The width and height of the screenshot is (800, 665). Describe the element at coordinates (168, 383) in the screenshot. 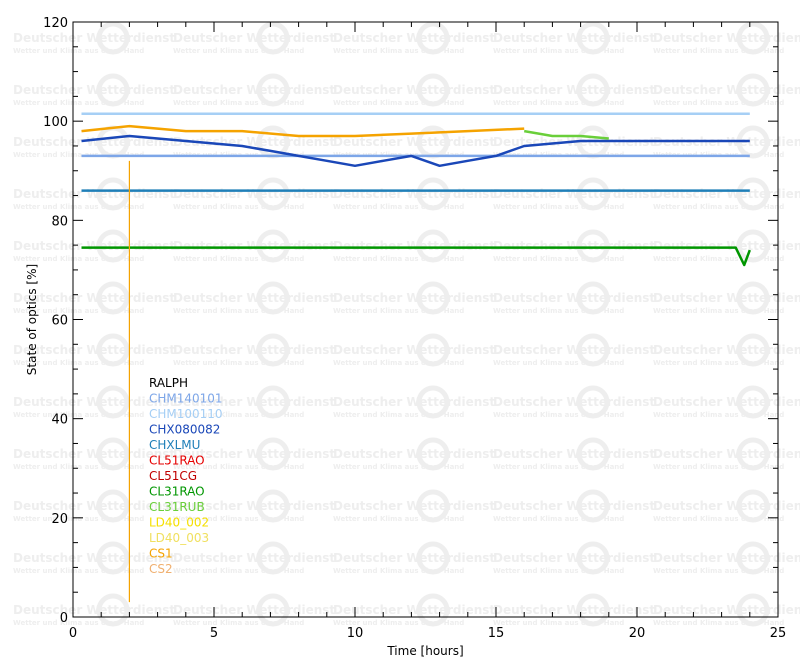

I see `legend-entry-ralph: RALPH` at that location.